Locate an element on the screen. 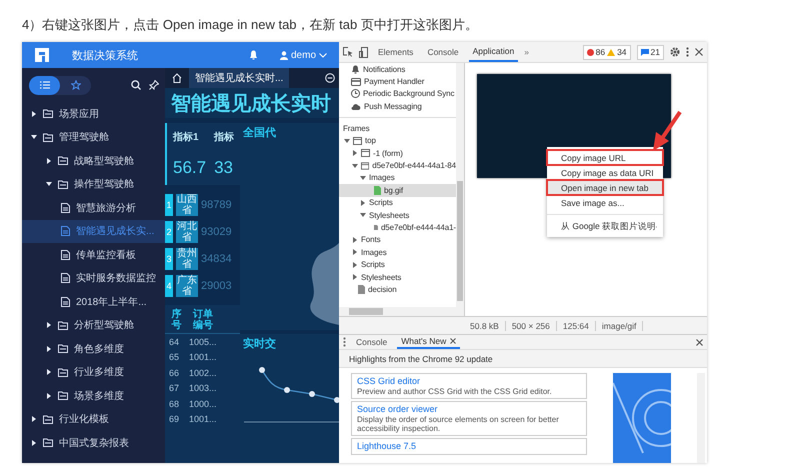 This screenshot has width=799, height=467. menu-item: Copy image URL is located at coordinates (605, 157).